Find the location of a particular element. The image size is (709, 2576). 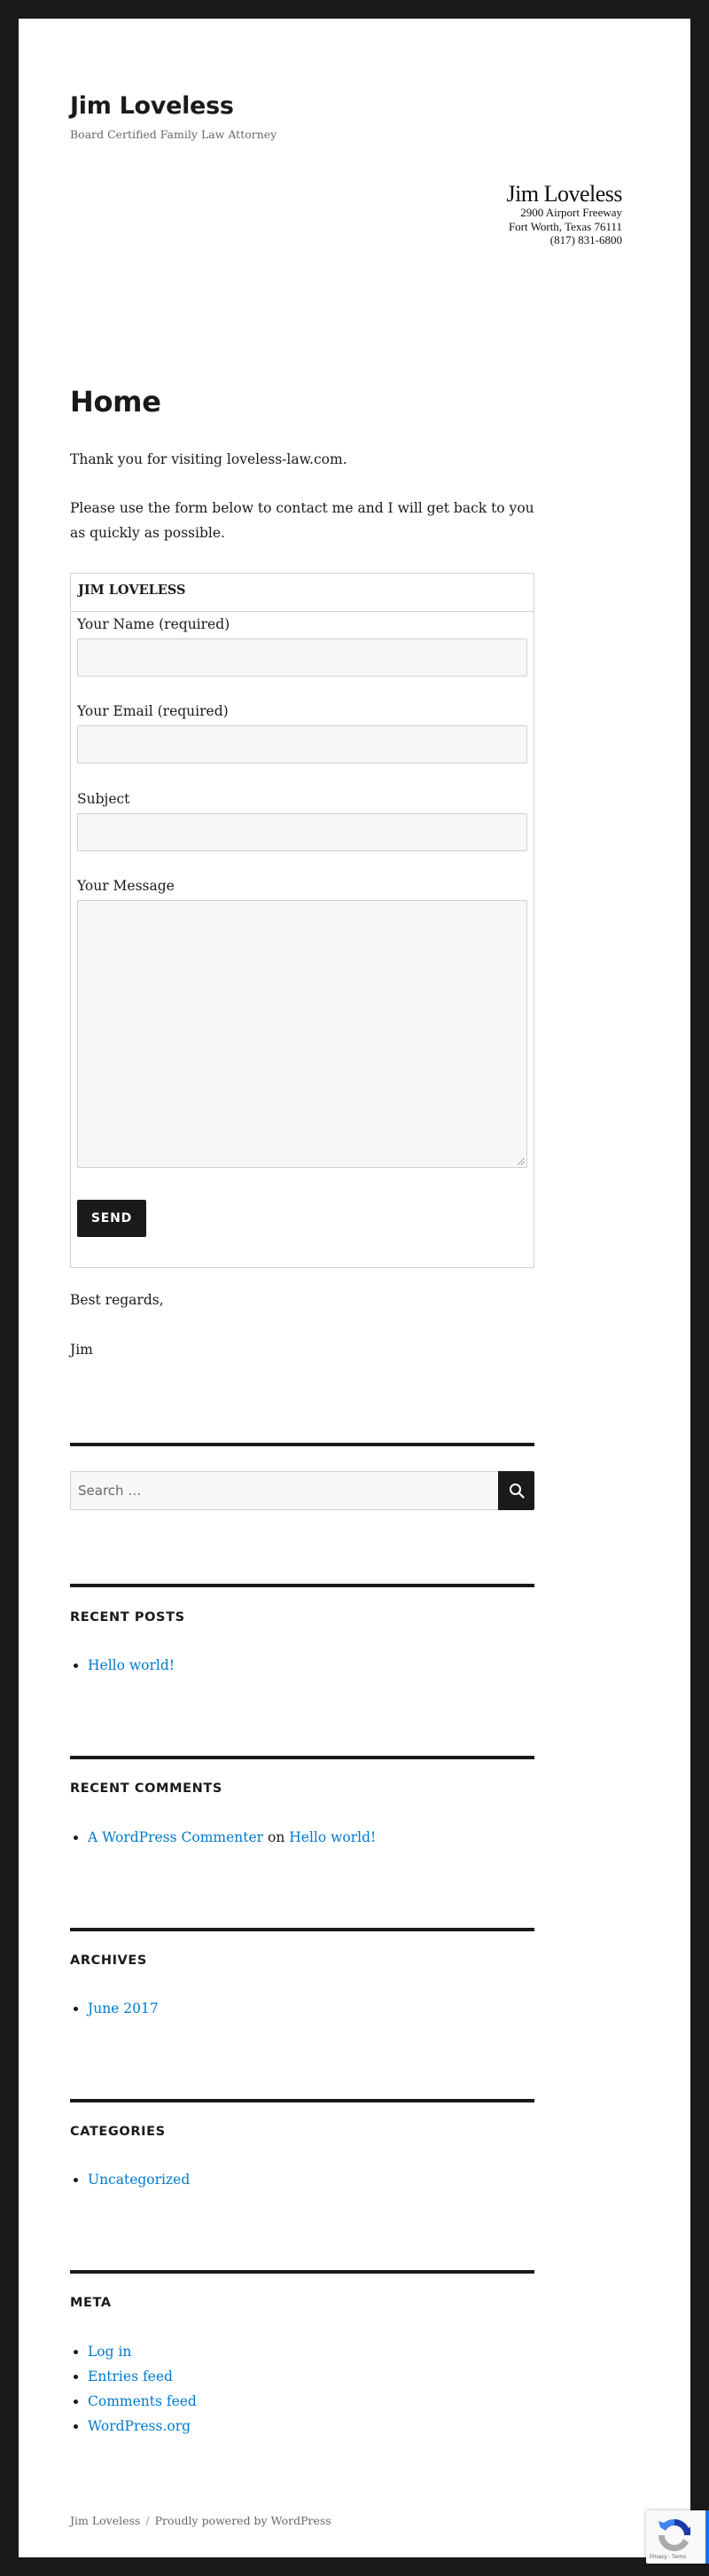

archives-divider is located at coordinates (302, 1930).